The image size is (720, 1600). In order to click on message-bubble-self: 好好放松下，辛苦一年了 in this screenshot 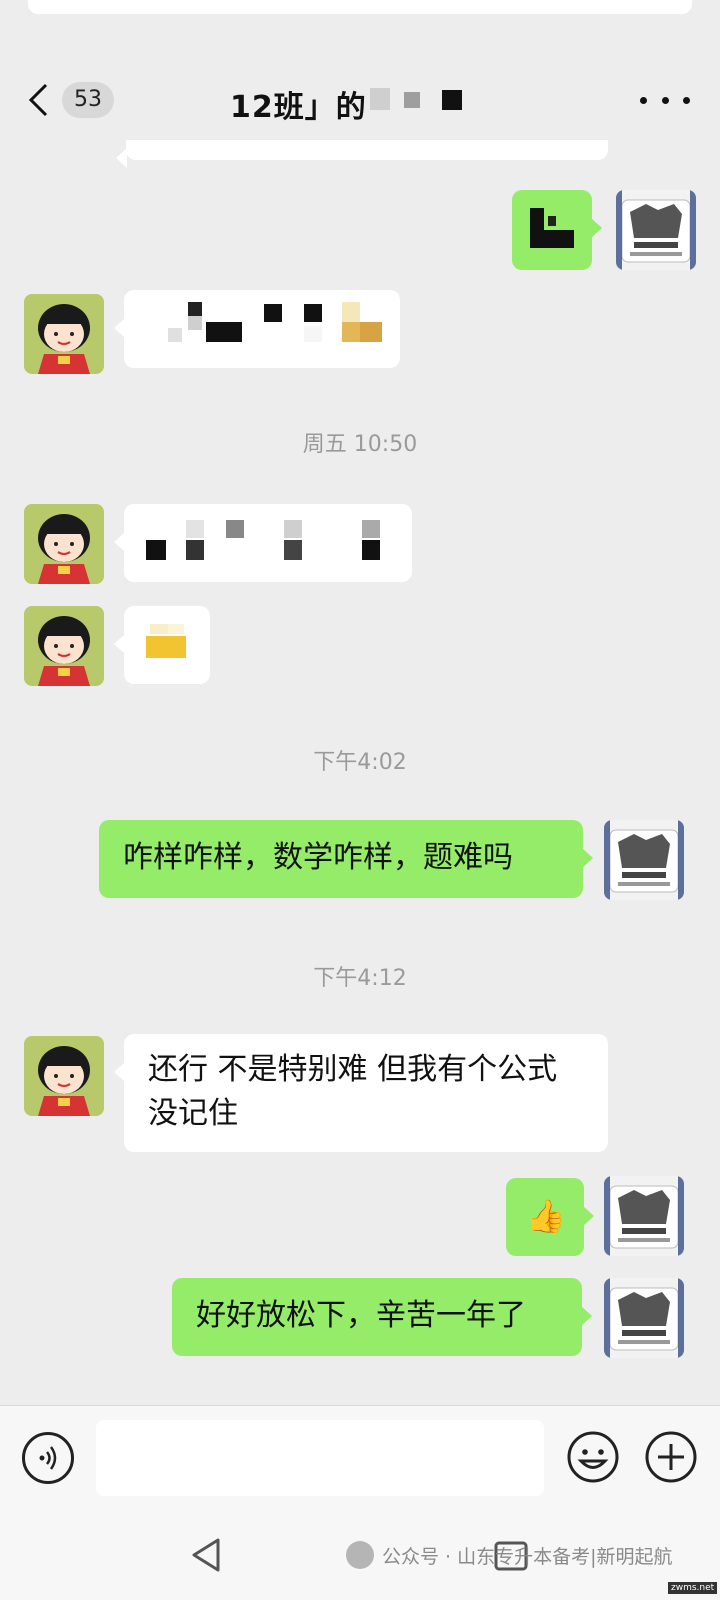, I will do `click(382, 1317)`.